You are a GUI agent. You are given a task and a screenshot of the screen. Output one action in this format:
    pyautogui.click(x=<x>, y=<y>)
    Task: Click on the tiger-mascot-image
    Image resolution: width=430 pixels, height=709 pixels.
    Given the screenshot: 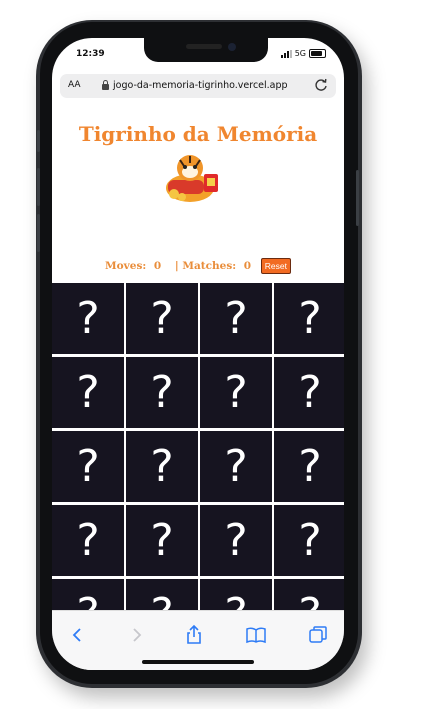 What is the action you would take?
    pyautogui.click(x=192, y=178)
    